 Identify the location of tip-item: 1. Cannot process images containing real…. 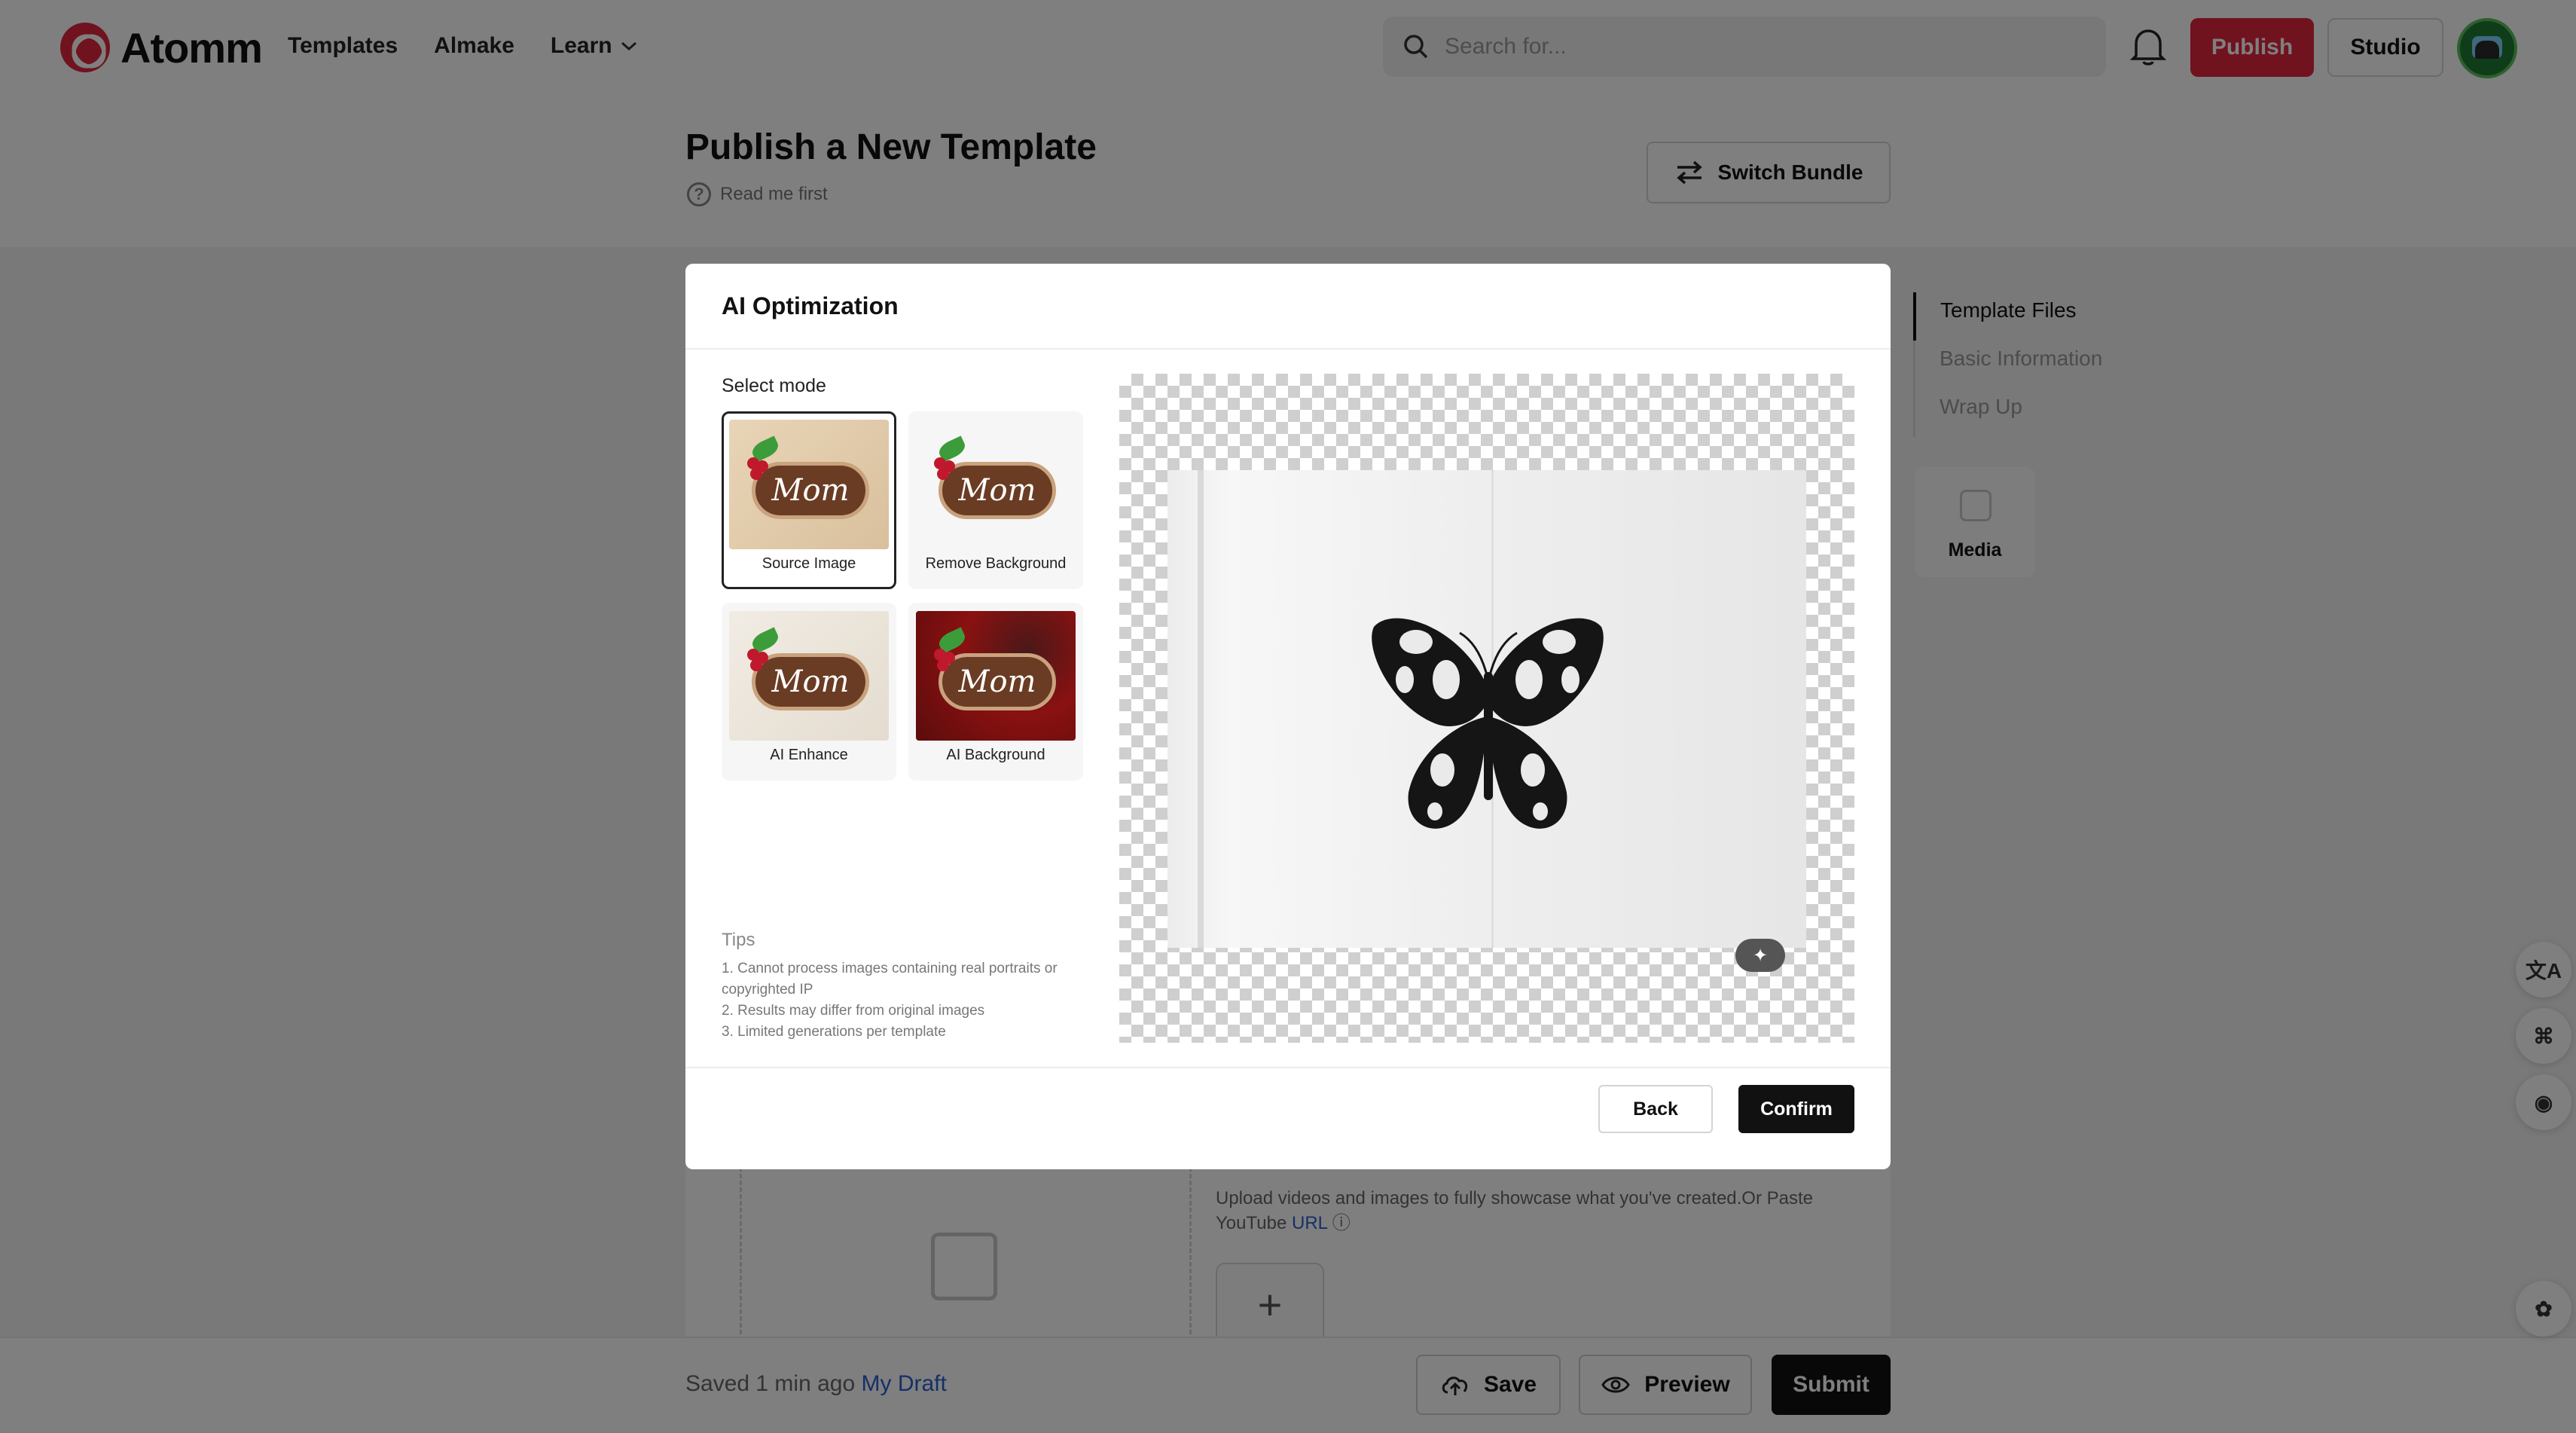
(890, 979).